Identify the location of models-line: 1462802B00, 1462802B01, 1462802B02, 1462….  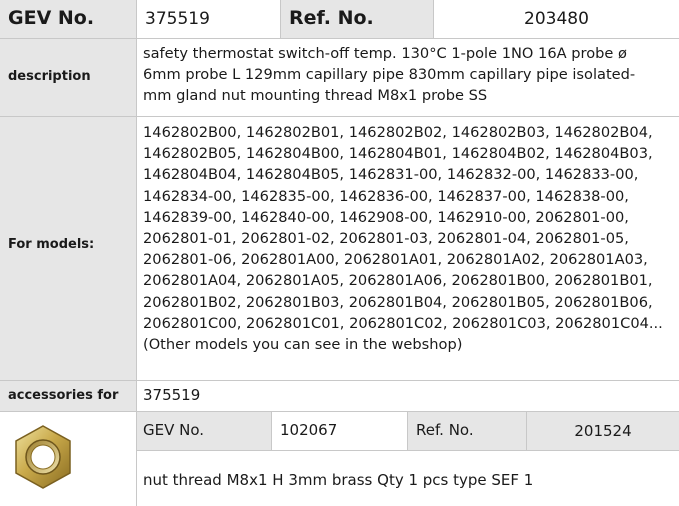
(398, 132).